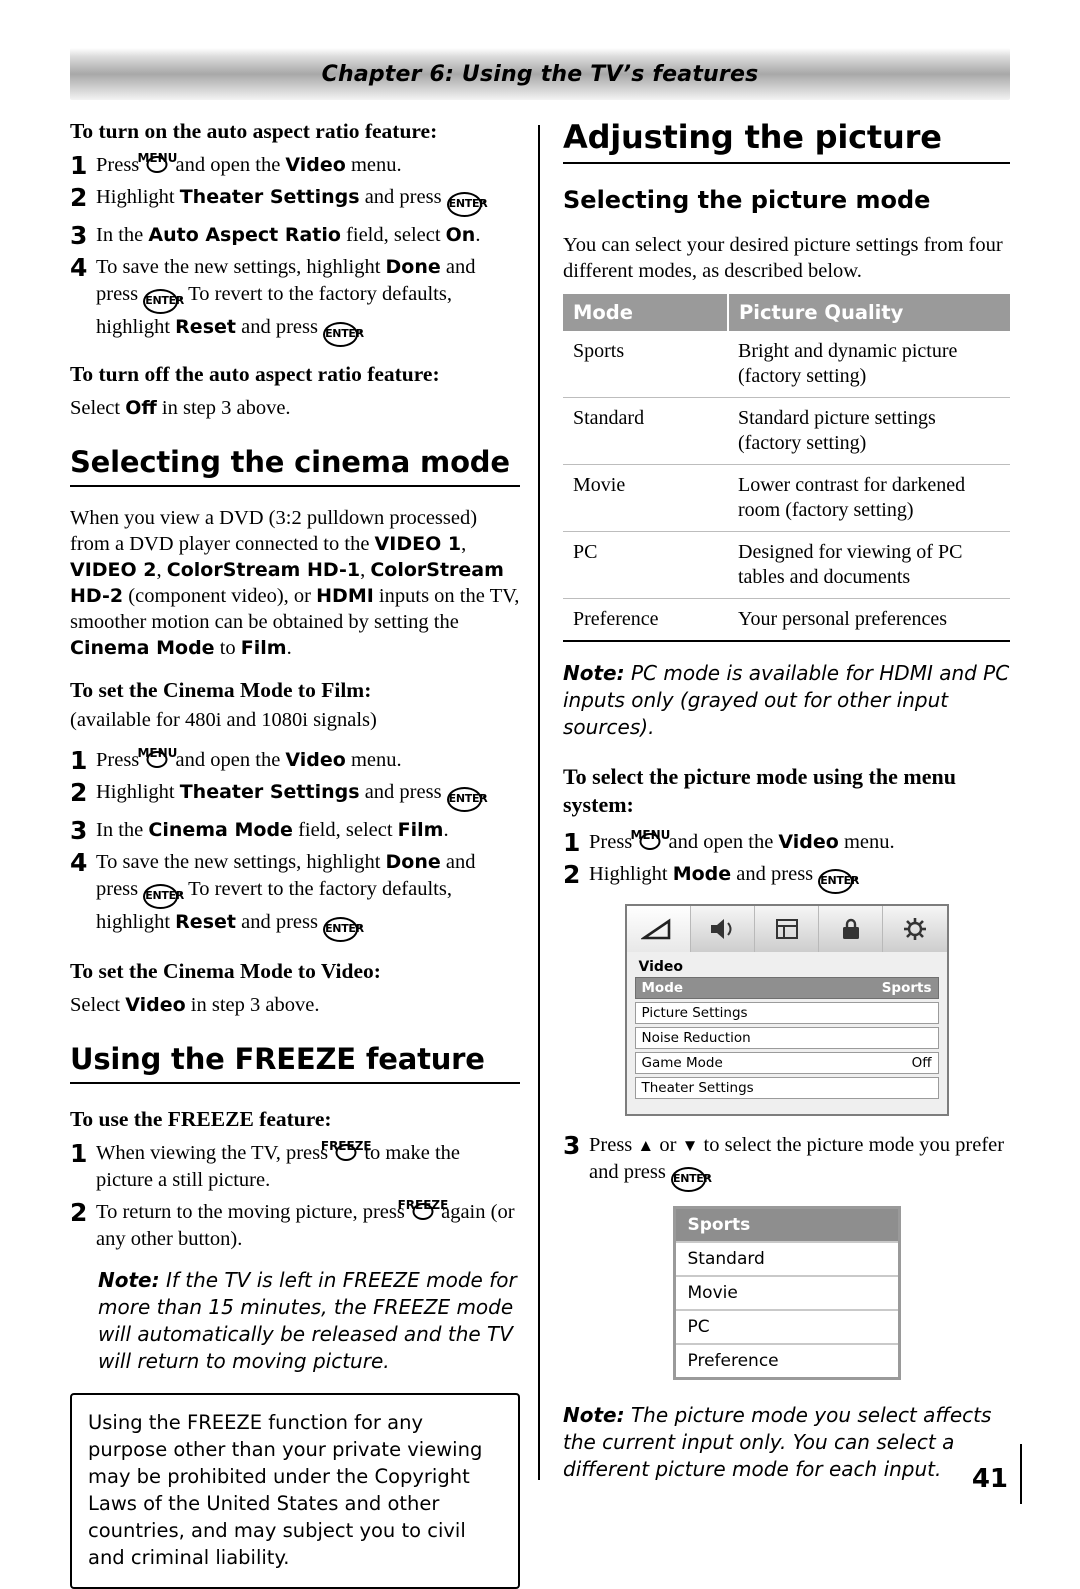  What do you see at coordinates (682, 1063) in the screenshot?
I see `osd-row-label: Game Mode` at bounding box center [682, 1063].